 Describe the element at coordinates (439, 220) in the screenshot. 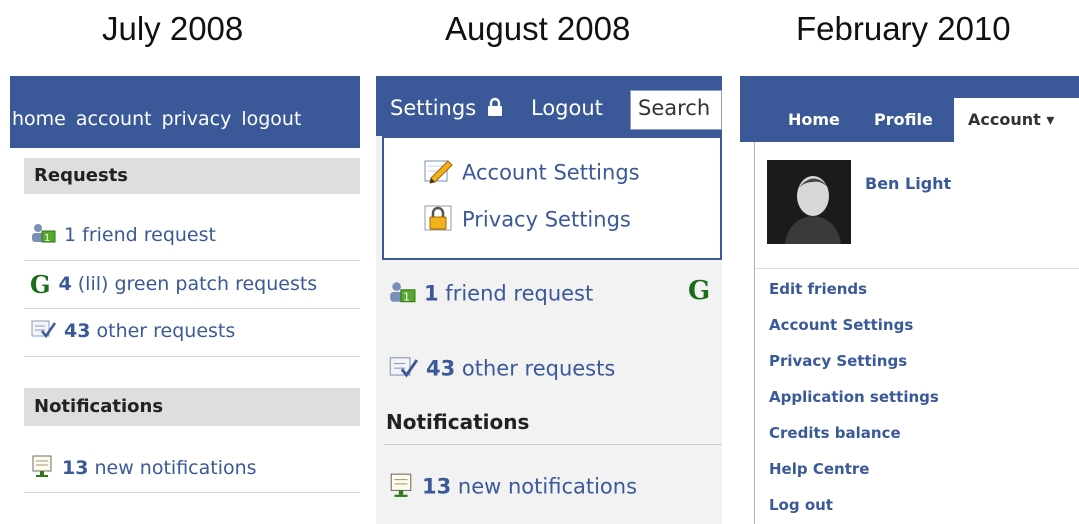

I see `padlock-icon` at that location.